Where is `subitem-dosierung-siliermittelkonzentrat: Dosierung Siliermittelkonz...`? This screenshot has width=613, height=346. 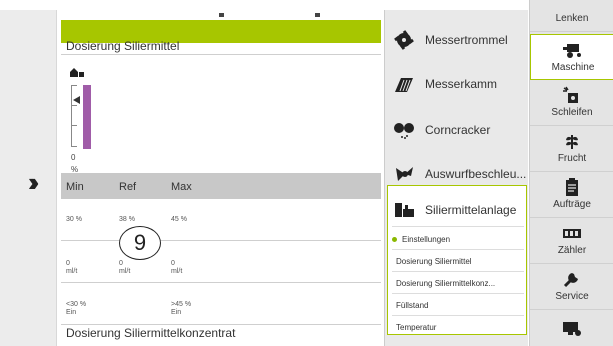
subitem-dosierung-siliermittelkonzentrat: Dosierung Siliermittelkonz... is located at coordinates (445, 283).